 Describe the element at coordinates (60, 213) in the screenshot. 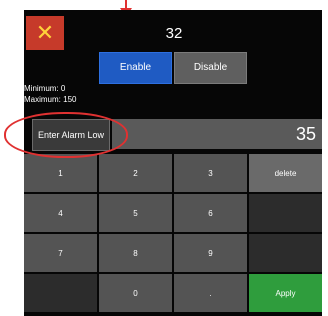

I see `key-4: 4` at that location.